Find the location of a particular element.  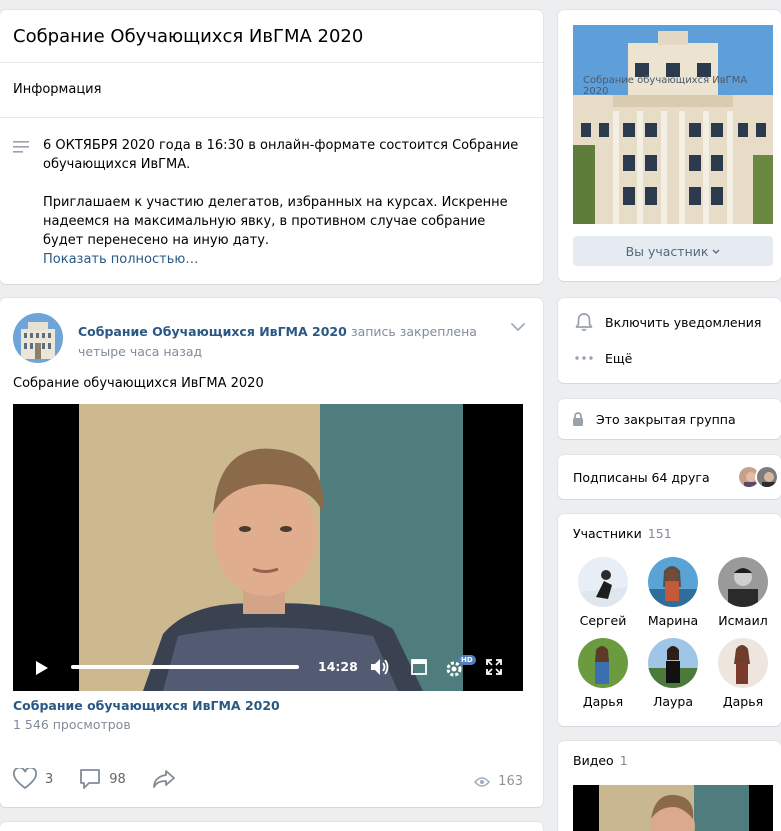

video-controls: 14:28 HD is located at coordinates (268, 667).